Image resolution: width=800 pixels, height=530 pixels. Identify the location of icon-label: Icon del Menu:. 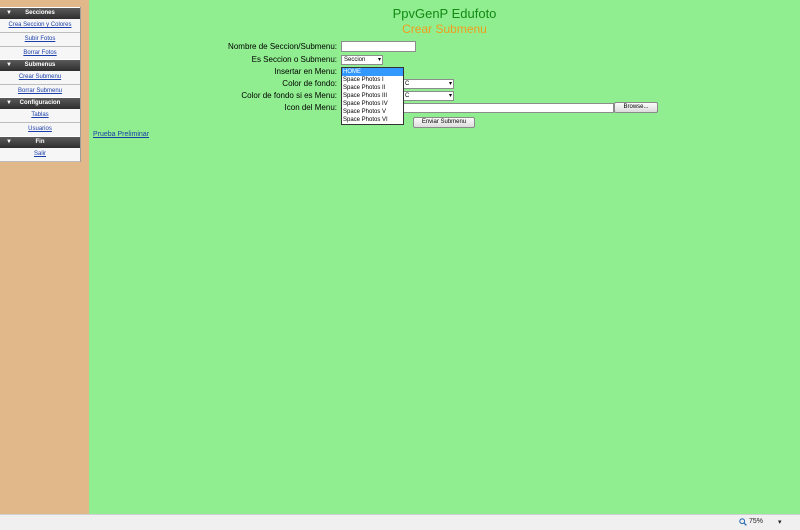
(310, 107).